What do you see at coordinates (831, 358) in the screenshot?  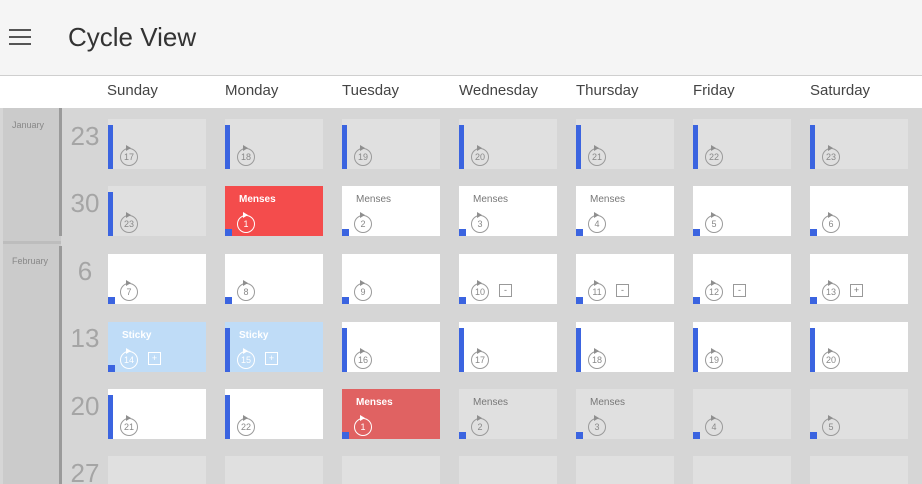 I see `cycle-day-icon: 20` at bounding box center [831, 358].